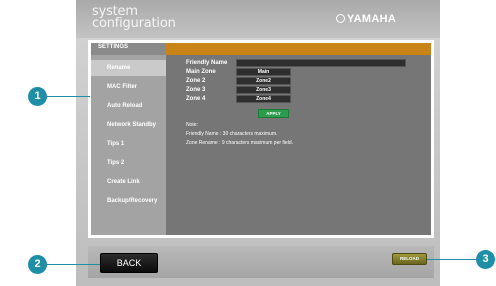 The image size is (496, 286). Describe the element at coordinates (207, 63) in the screenshot. I see `friendly-name-label: Friendly Name` at that location.